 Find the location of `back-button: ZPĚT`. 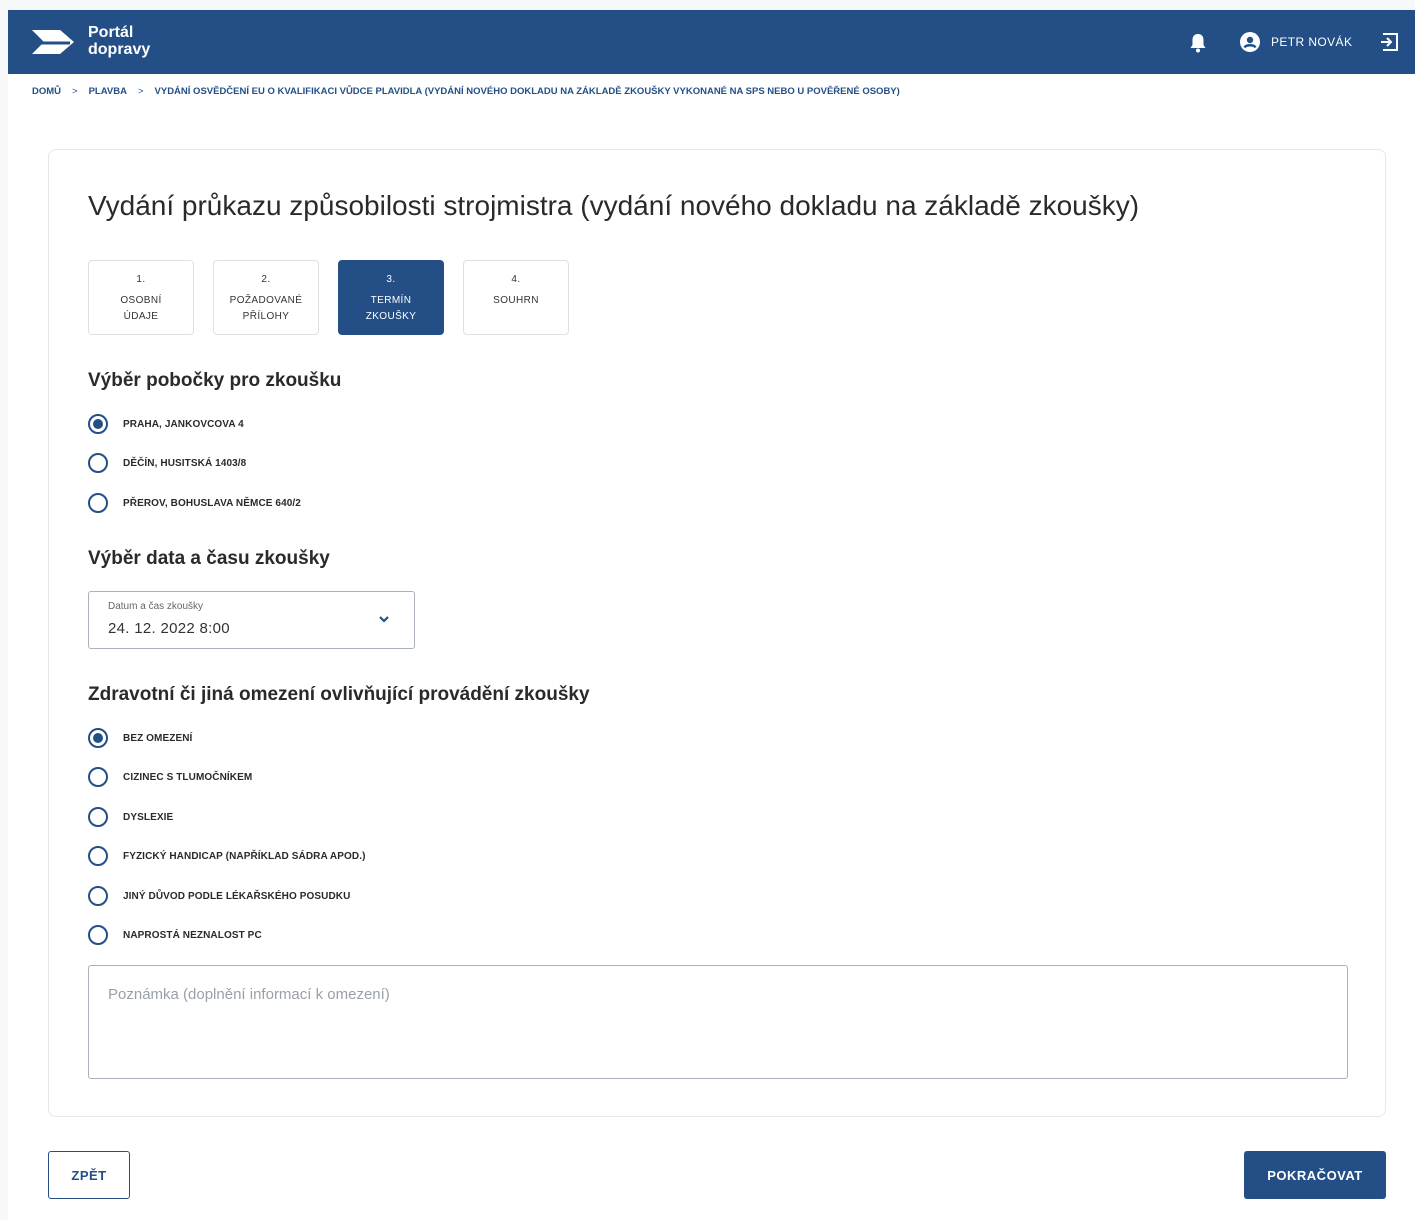

back-button: ZPĚT is located at coordinates (89, 1175).